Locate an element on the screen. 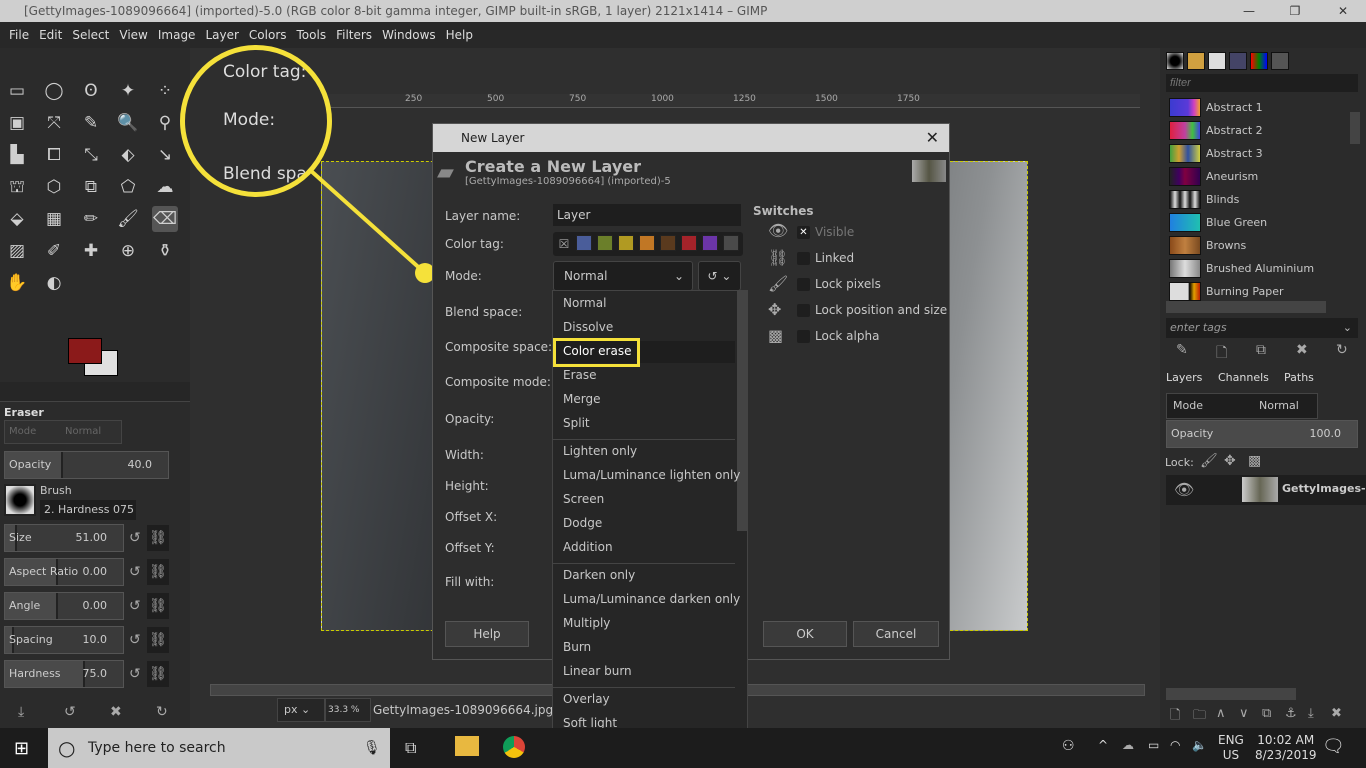 The height and width of the screenshot is (768, 1366). burn-tool-icon: ◐ is located at coordinates (54, 283).